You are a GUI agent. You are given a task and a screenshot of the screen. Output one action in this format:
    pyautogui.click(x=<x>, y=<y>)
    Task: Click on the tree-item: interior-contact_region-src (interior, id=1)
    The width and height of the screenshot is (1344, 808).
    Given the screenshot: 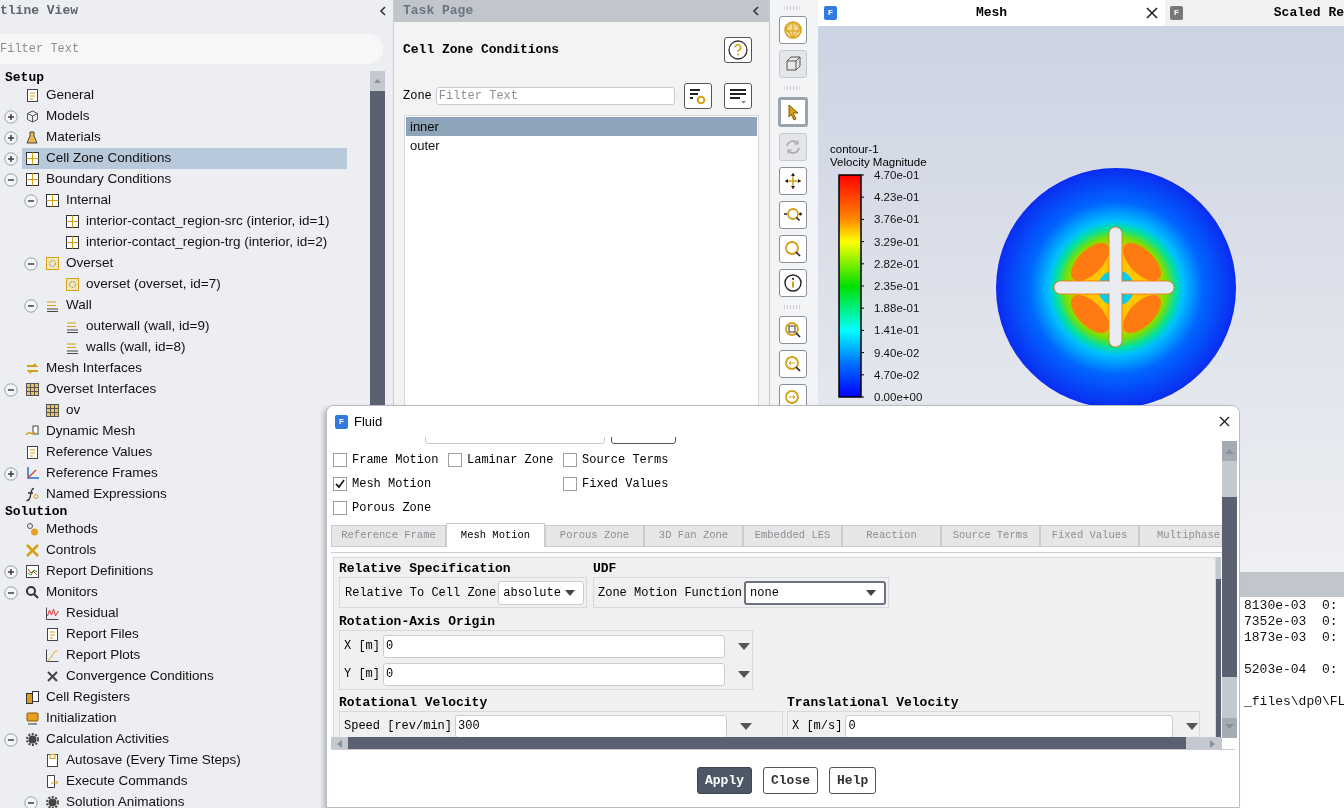 What is the action you would take?
    pyautogui.click(x=196, y=221)
    